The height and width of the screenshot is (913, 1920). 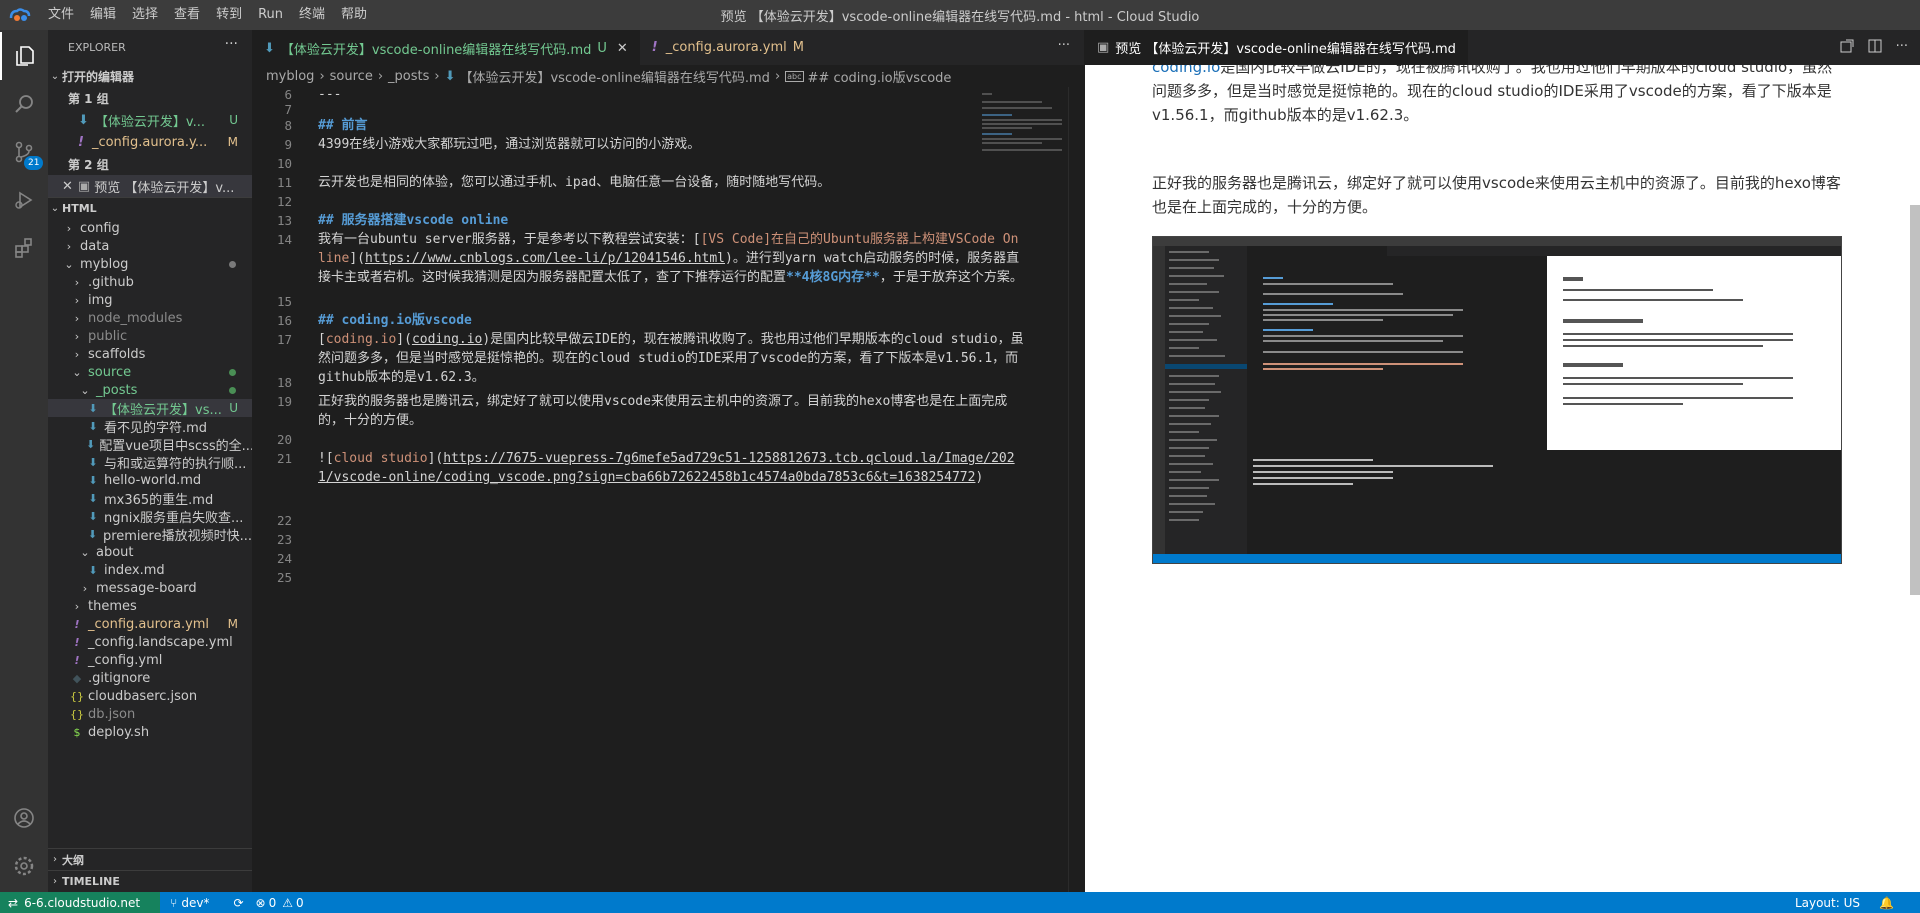 What do you see at coordinates (187, 15) in the screenshot?
I see `menu-view: 查看` at bounding box center [187, 15].